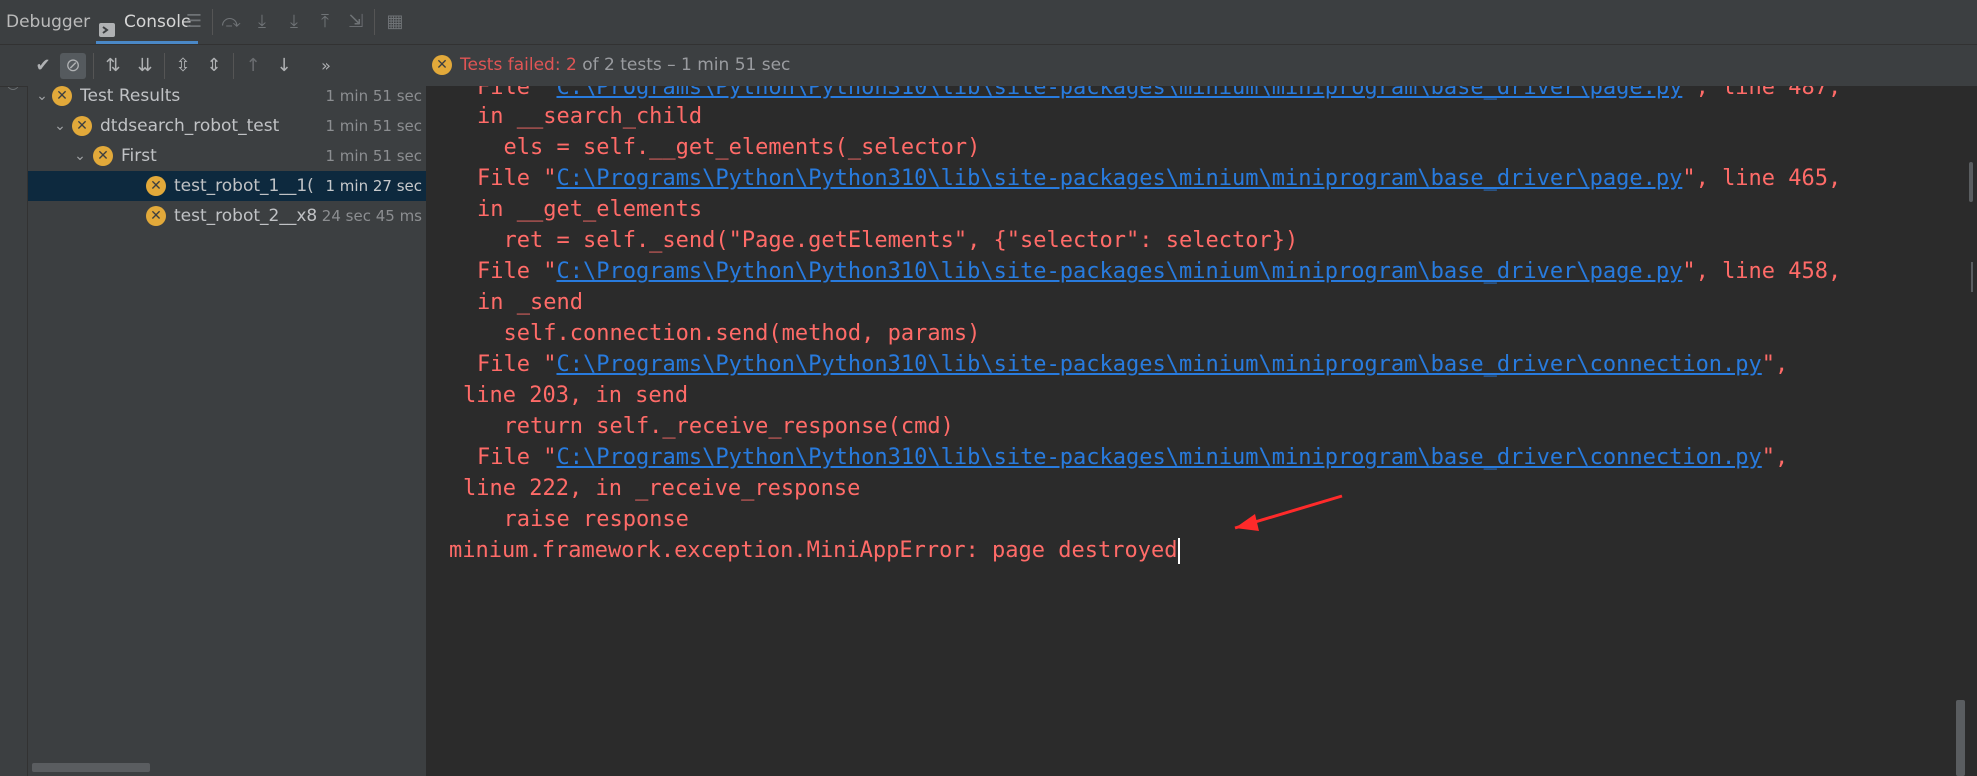  I want to click on tree-row-label: test_robot_2__x8, so click(246, 216).